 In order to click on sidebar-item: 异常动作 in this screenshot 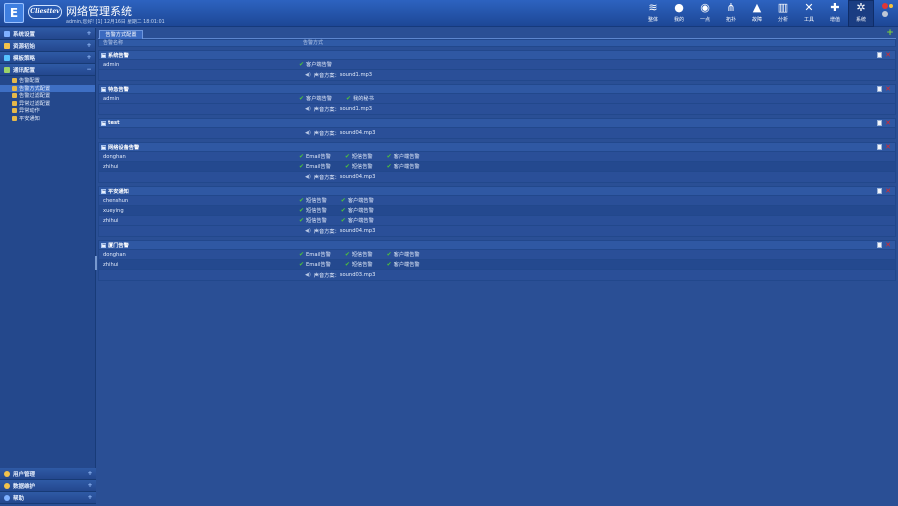, I will do `click(47, 111)`.